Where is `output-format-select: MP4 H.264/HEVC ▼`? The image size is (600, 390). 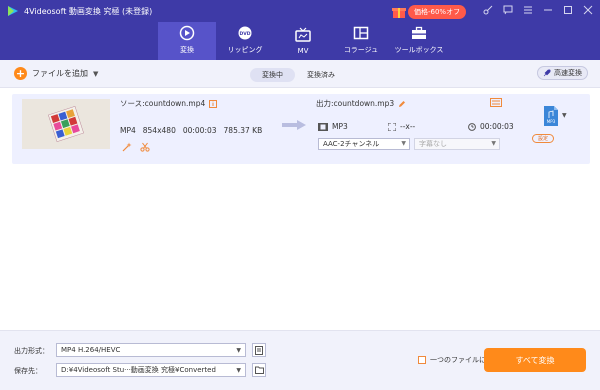 output-format-select: MP4 H.264/HEVC ▼ is located at coordinates (151, 350).